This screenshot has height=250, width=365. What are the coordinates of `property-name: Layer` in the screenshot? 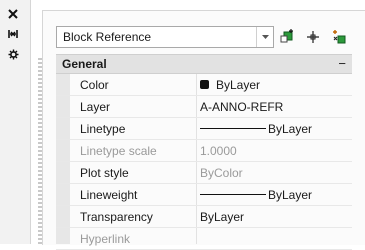 It's located at (95, 106).